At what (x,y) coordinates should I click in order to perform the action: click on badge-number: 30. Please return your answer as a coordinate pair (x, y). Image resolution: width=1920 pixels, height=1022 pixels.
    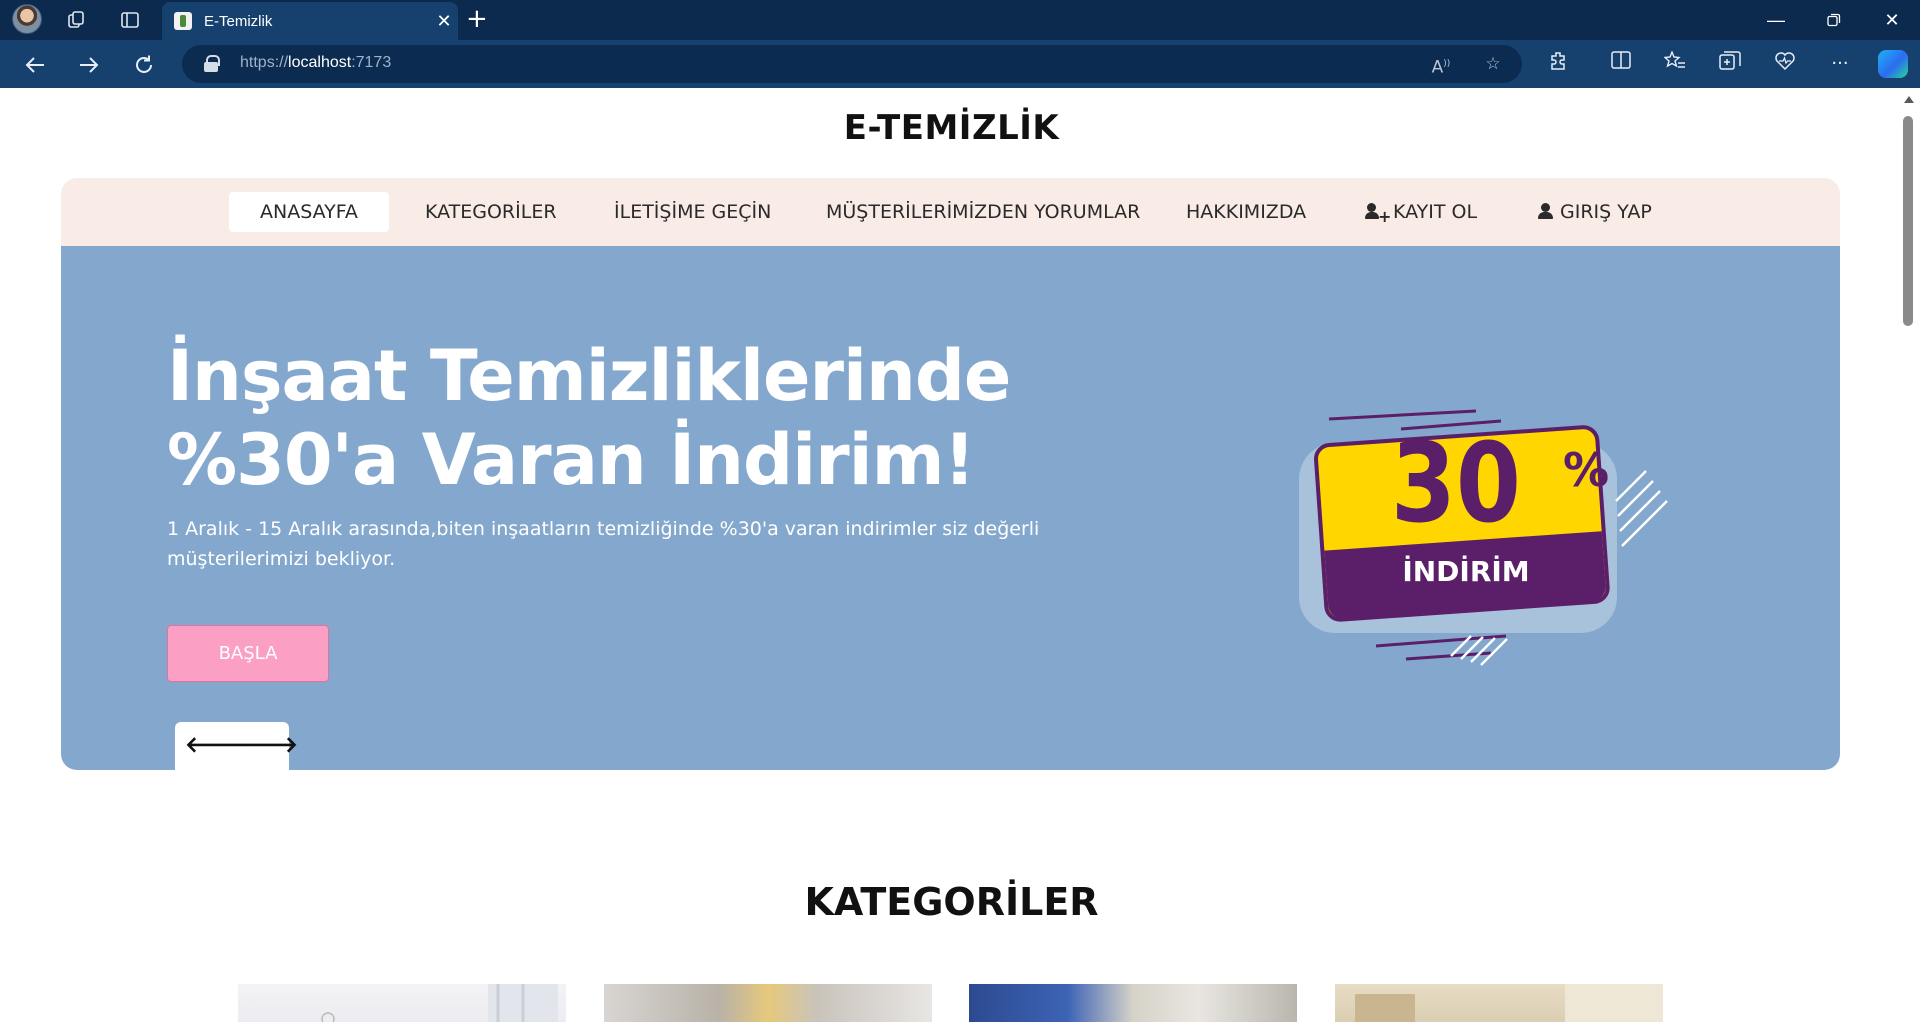
    Looking at the image, I should click on (1456, 484).